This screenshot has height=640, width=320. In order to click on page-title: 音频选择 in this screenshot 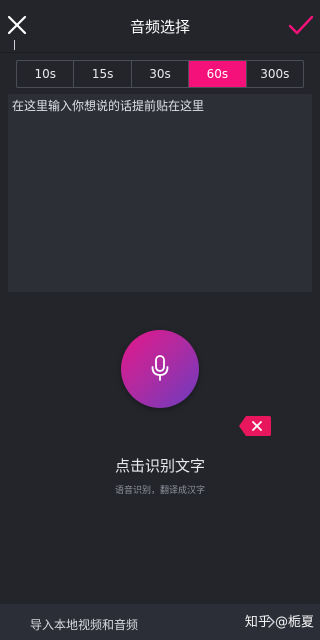, I will do `click(159, 27)`.